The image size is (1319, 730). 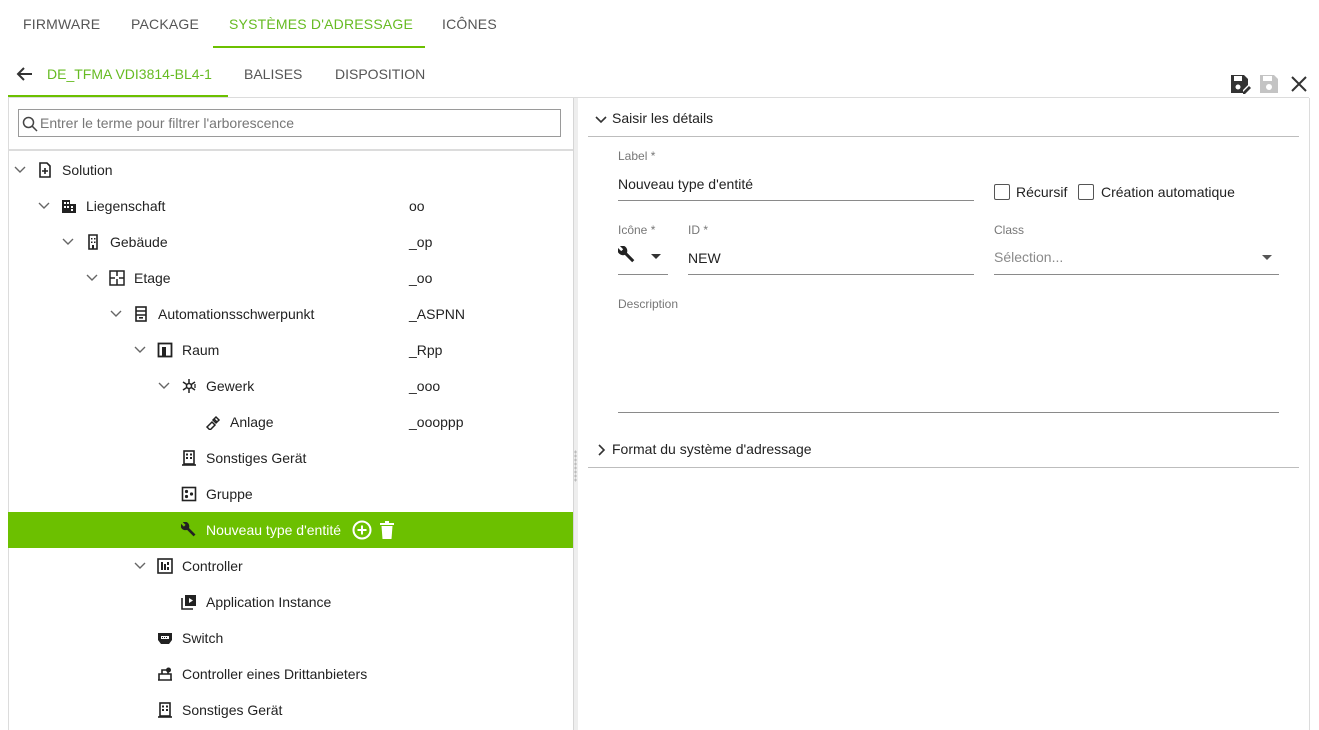 What do you see at coordinates (229, 494) in the screenshot?
I see `tree-label: Gruppe` at bounding box center [229, 494].